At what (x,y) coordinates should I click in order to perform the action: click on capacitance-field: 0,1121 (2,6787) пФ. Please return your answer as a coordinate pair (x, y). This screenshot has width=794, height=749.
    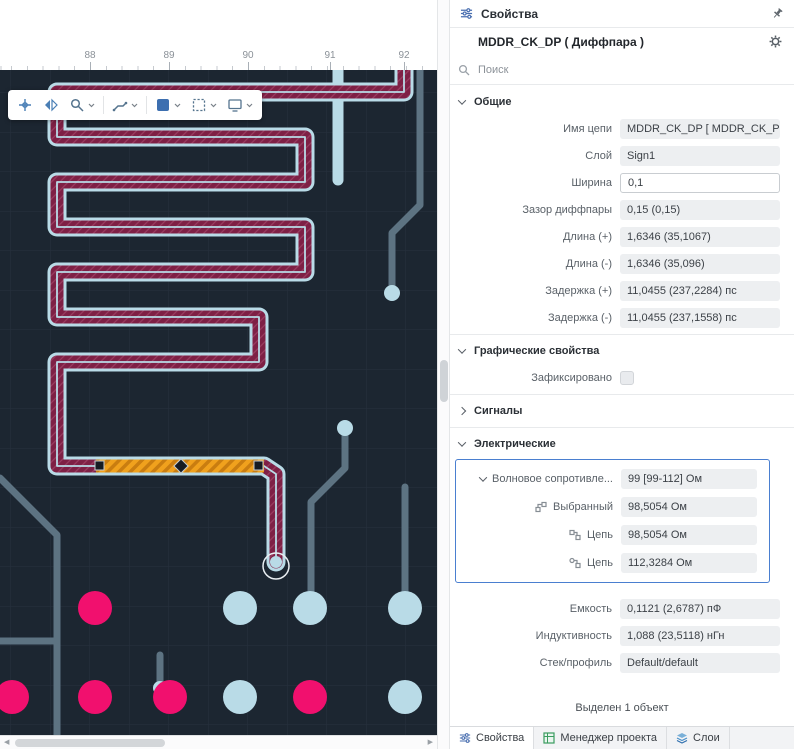
    Looking at the image, I should click on (700, 608).